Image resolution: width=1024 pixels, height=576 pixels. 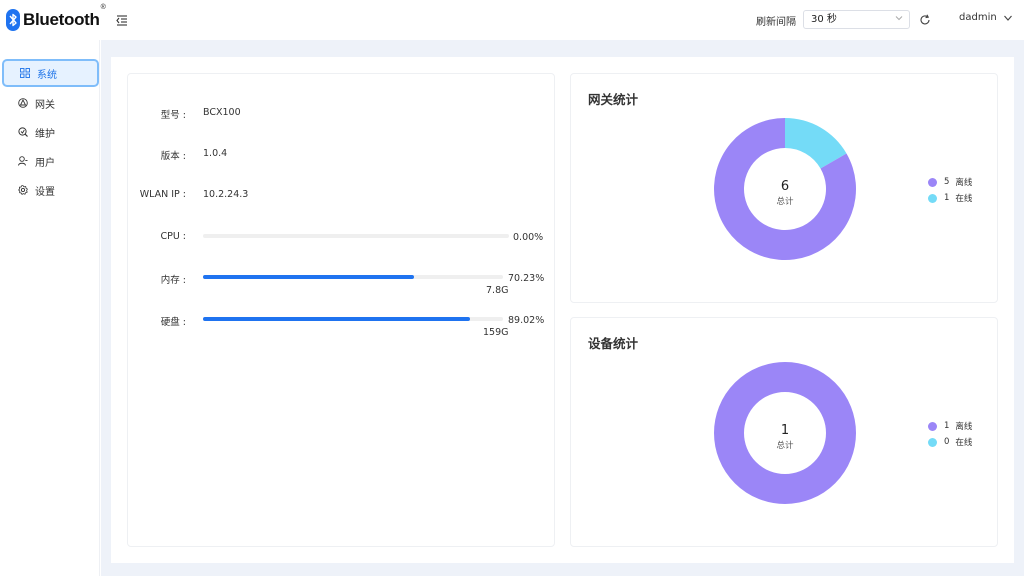 I want to click on legend-online: 1 在线, so click(x=950, y=198).